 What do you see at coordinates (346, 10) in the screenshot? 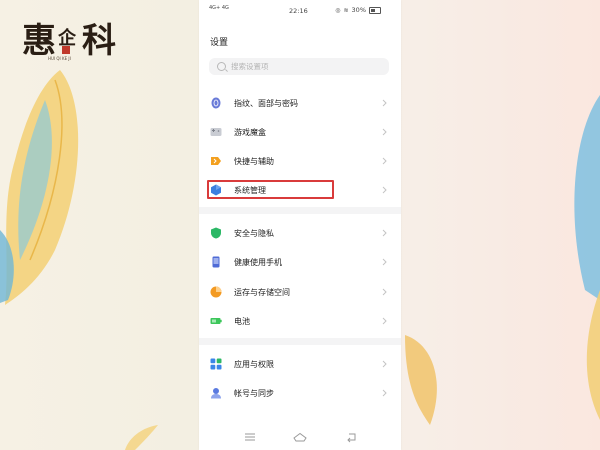
I see `wifi-icon: ≋` at bounding box center [346, 10].